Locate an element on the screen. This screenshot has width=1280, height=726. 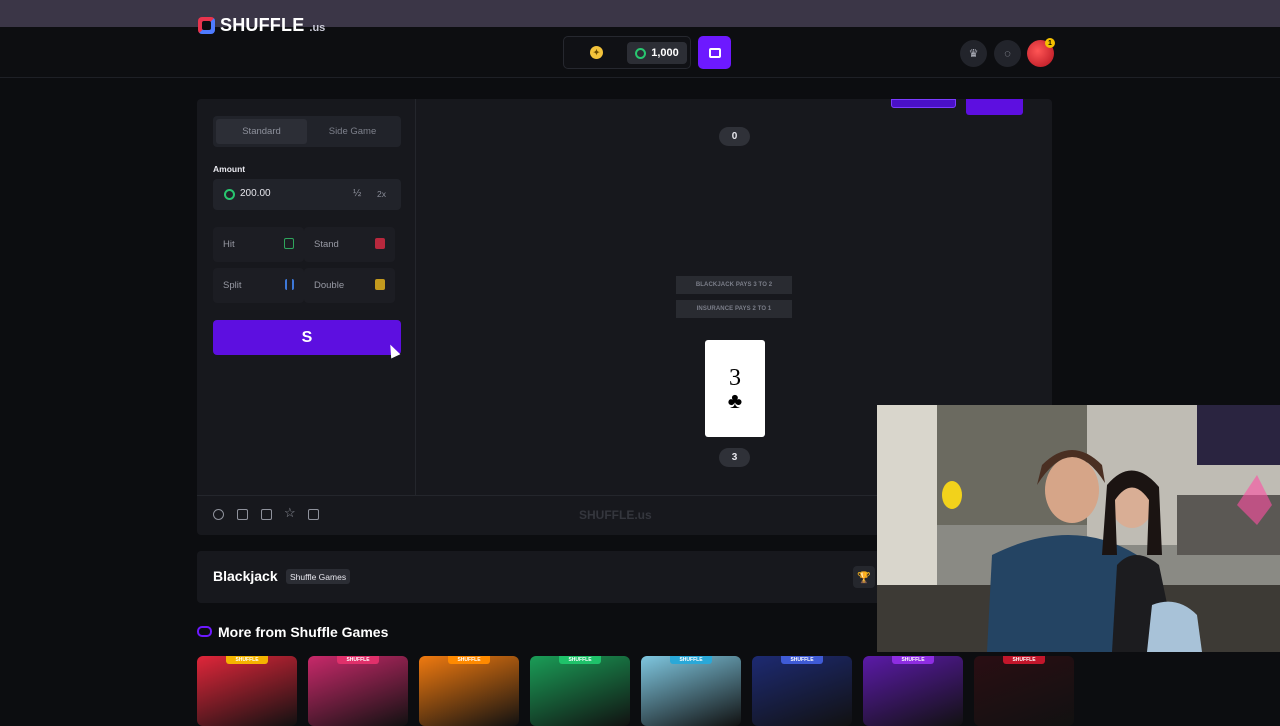
wallet-icon is located at coordinates (714, 52).